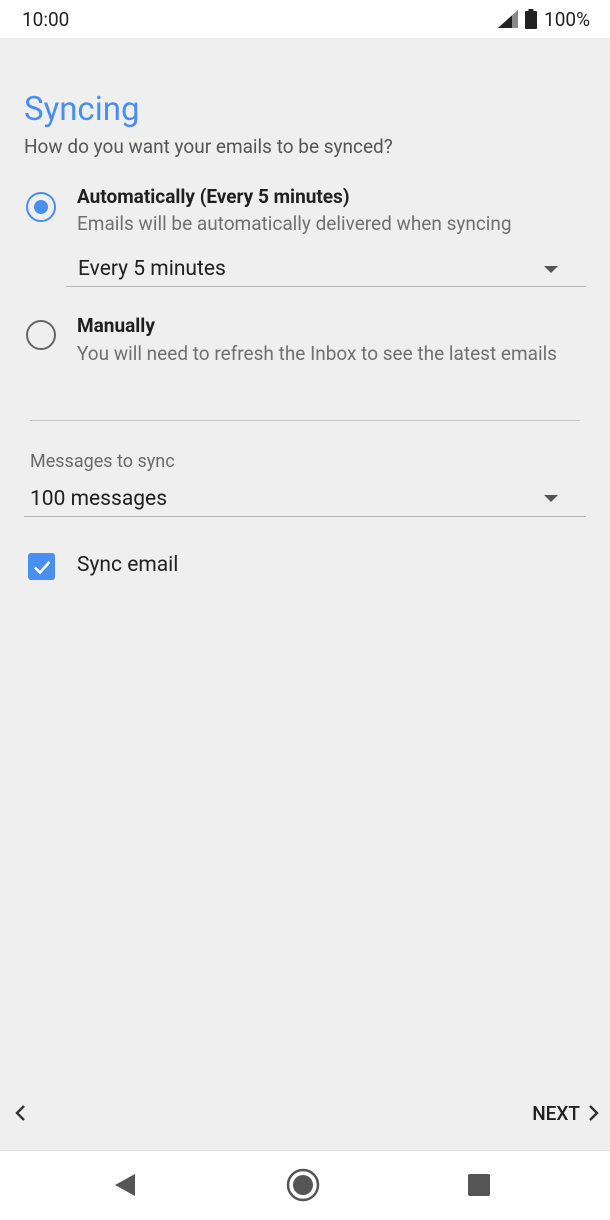  I want to click on status-bar: 10:00 100%, so click(305, 19).